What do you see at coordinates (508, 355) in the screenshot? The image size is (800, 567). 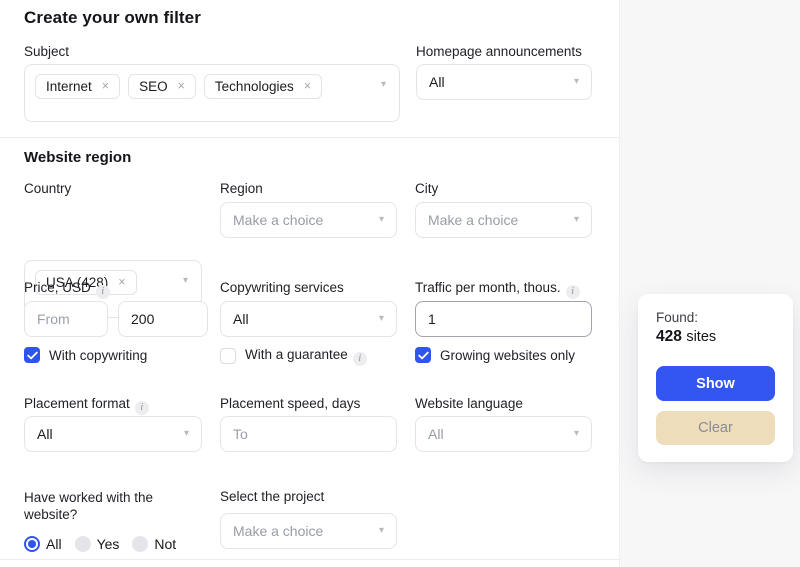 I see `checkbox-label: Growing websites only` at bounding box center [508, 355].